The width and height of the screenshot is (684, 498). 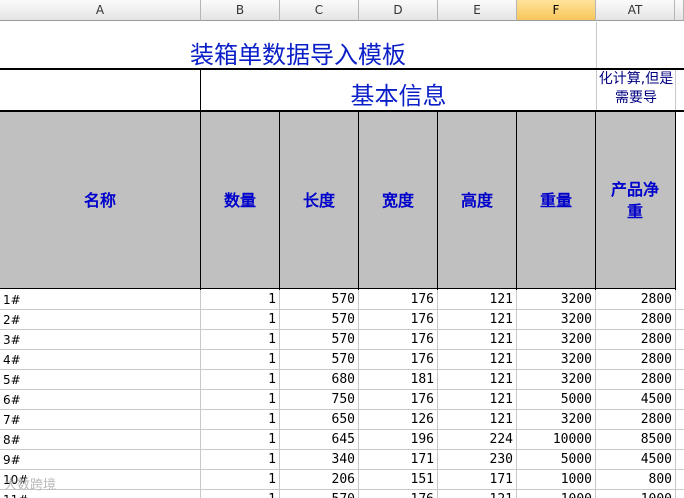 I want to click on column-header-at: AT, so click(x=635, y=10).